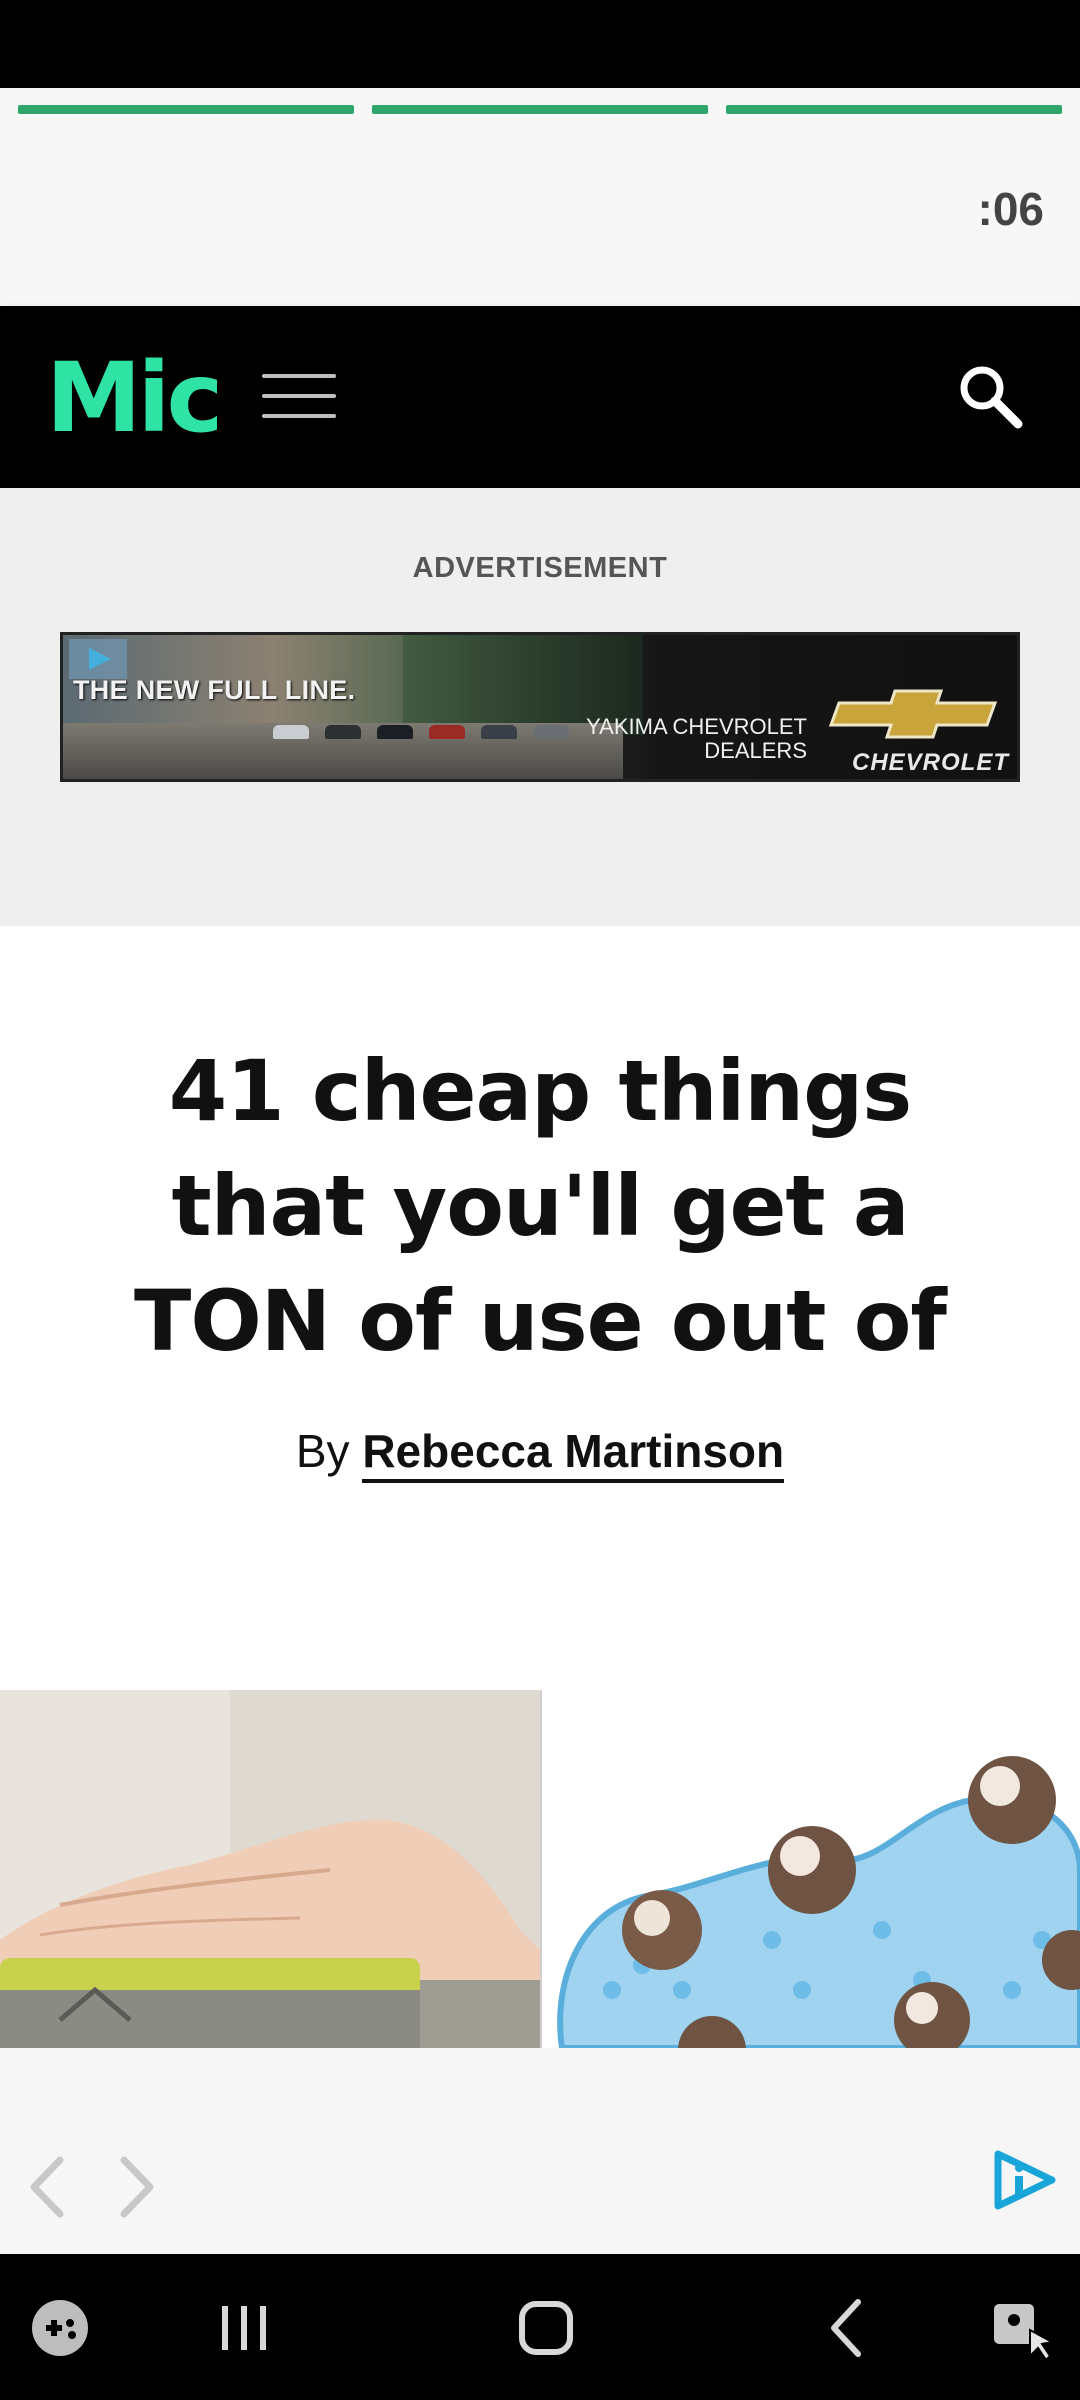  I want to click on search-icon, so click(990, 396).